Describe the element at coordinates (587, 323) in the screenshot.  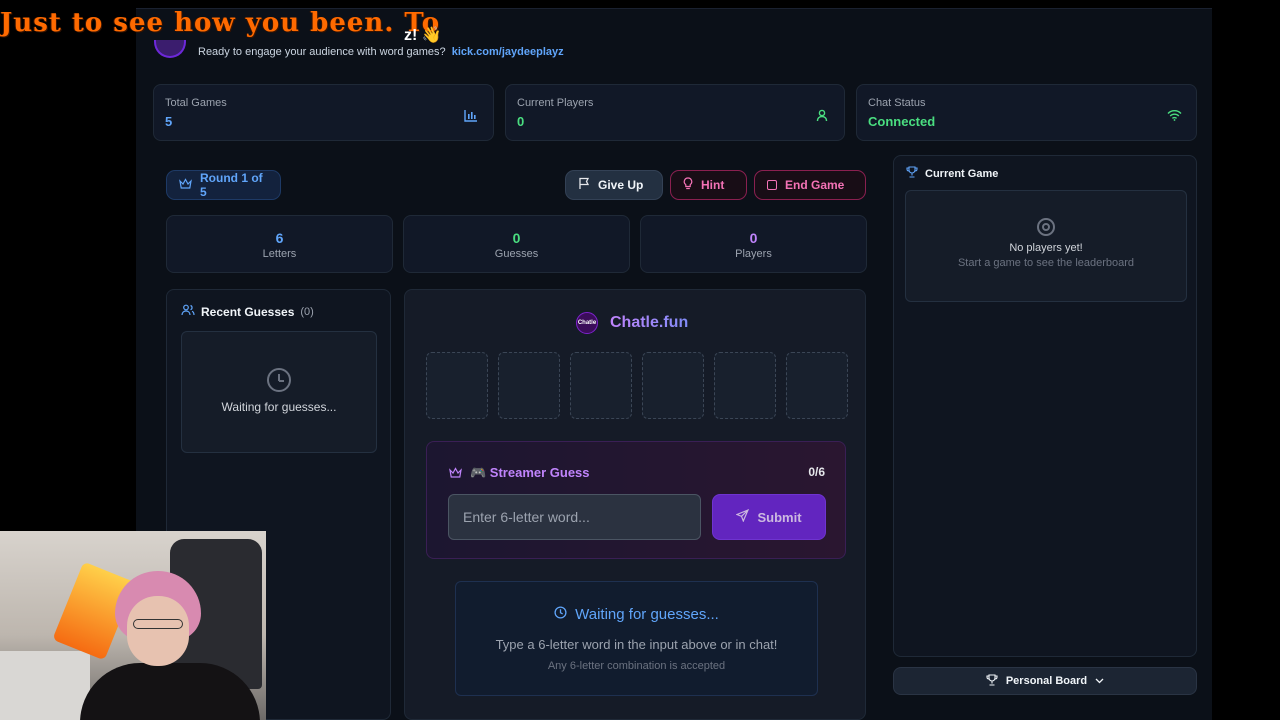
I see `chatle-logo: Chatle` at that location.